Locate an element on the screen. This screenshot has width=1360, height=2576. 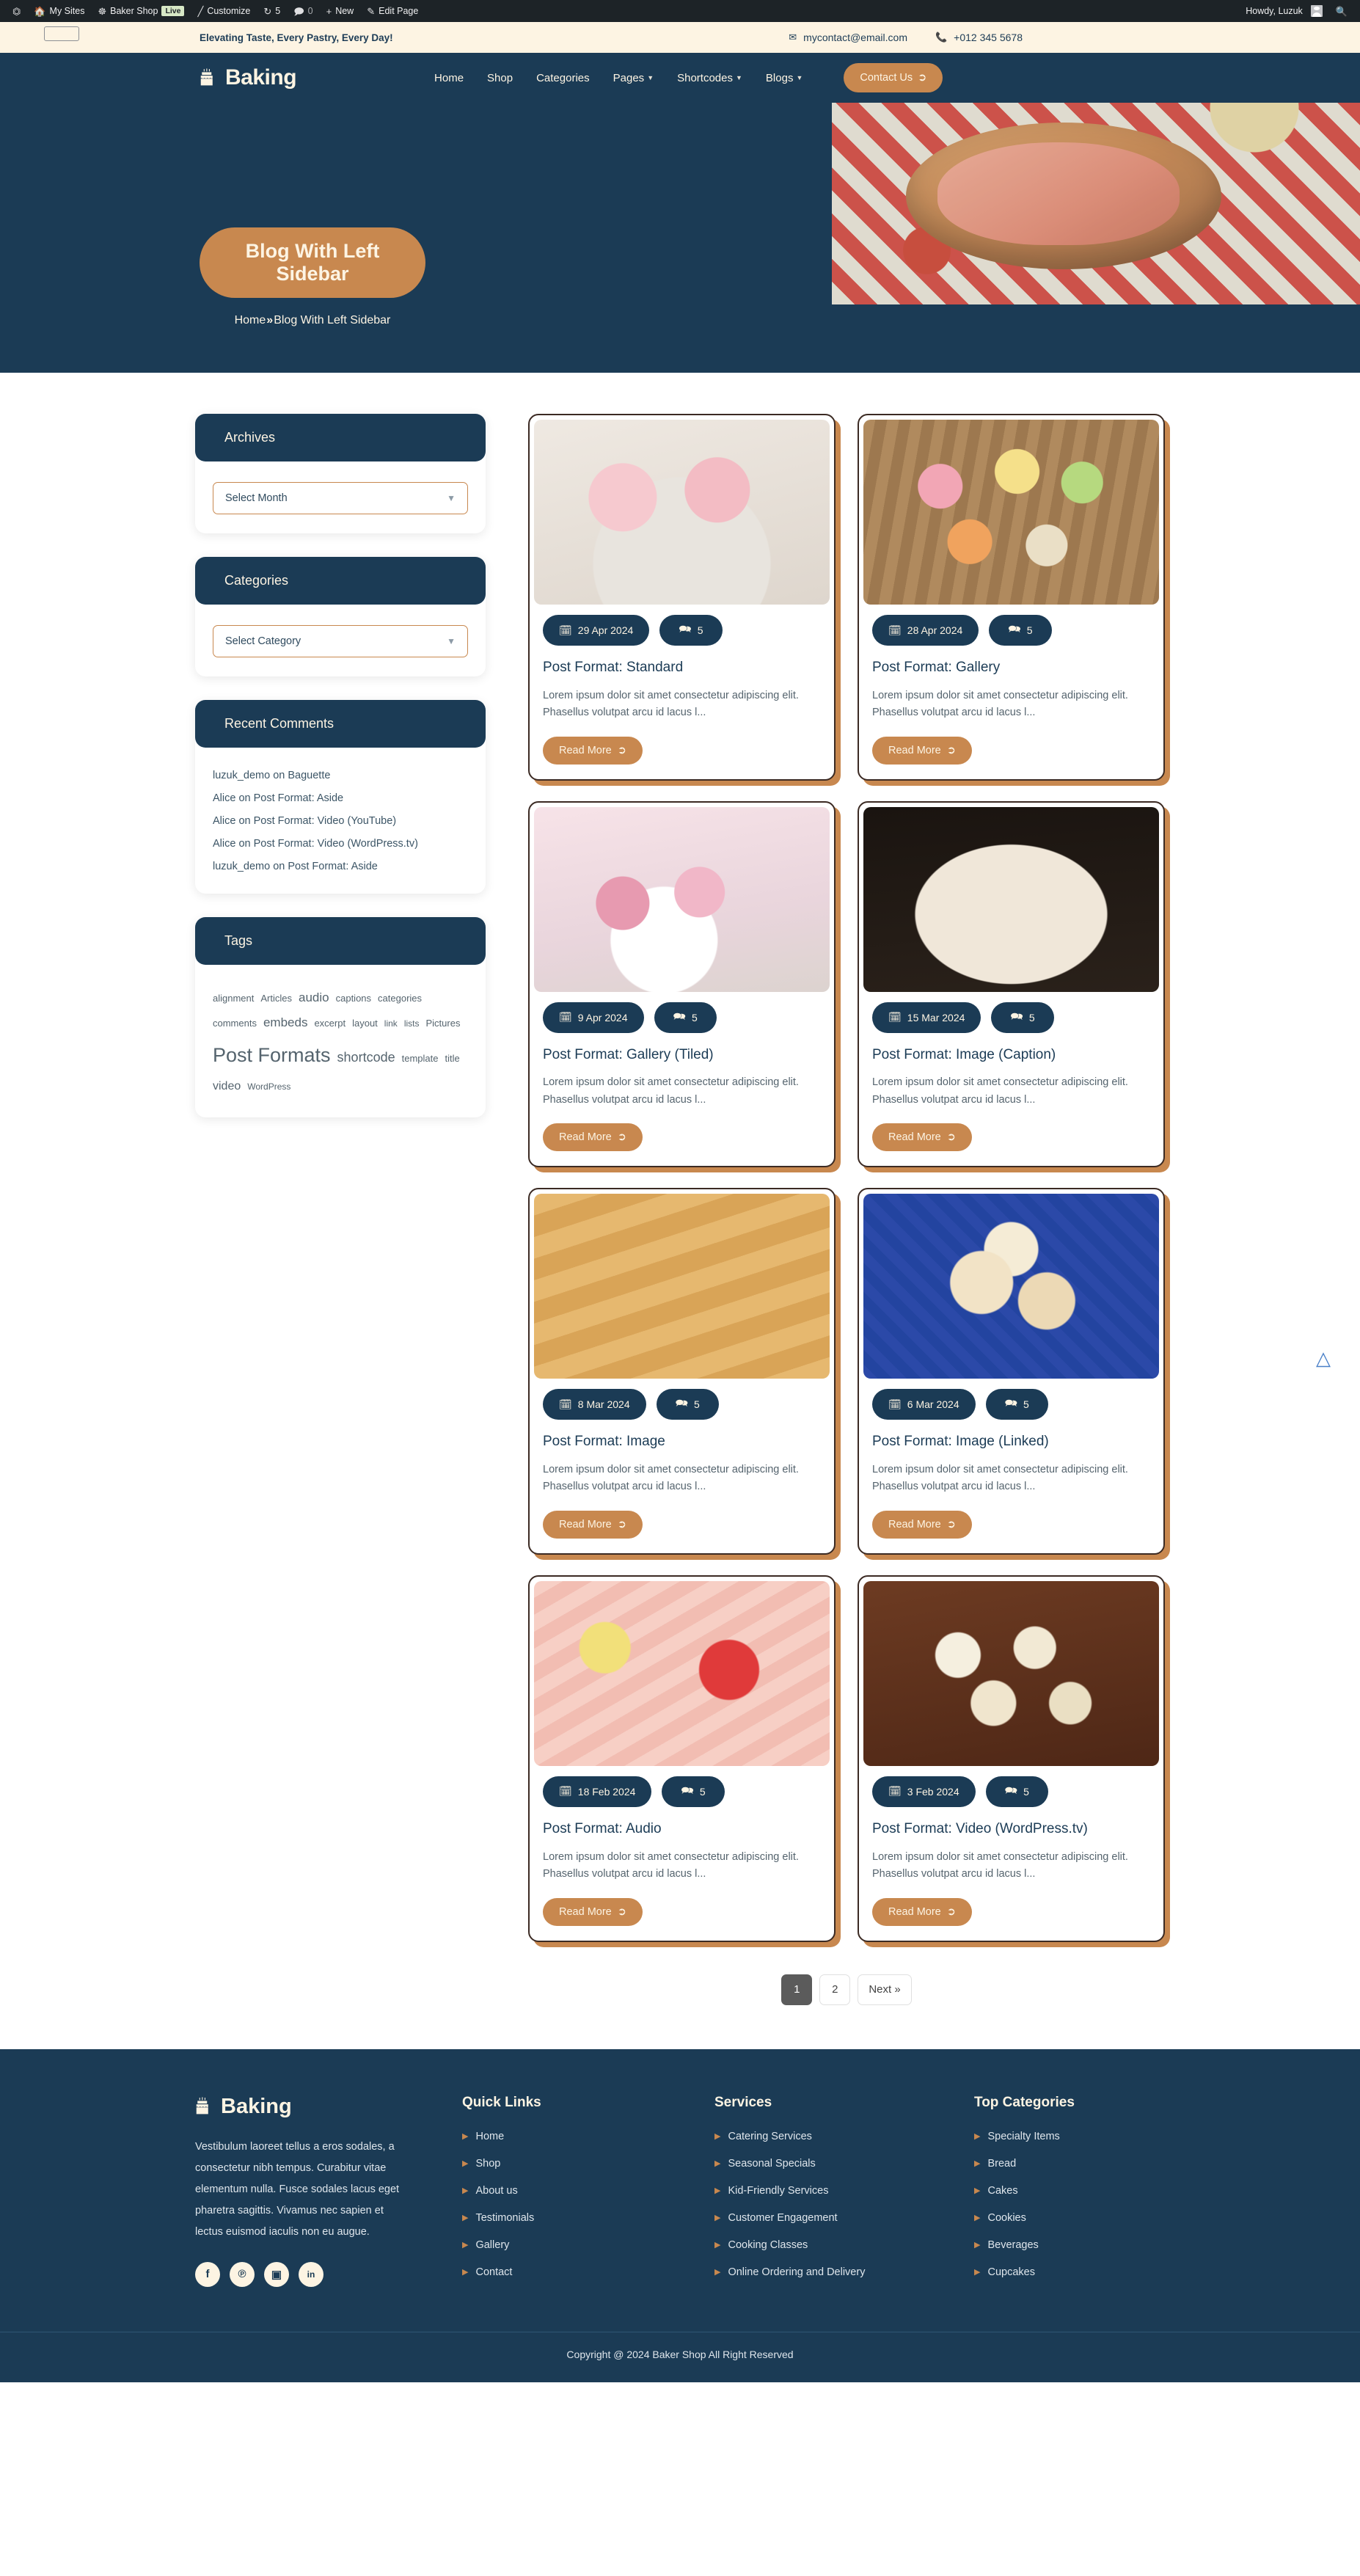
admin-item-howdy: Howdy, Luzuk is located at coordinates (1284, 11).